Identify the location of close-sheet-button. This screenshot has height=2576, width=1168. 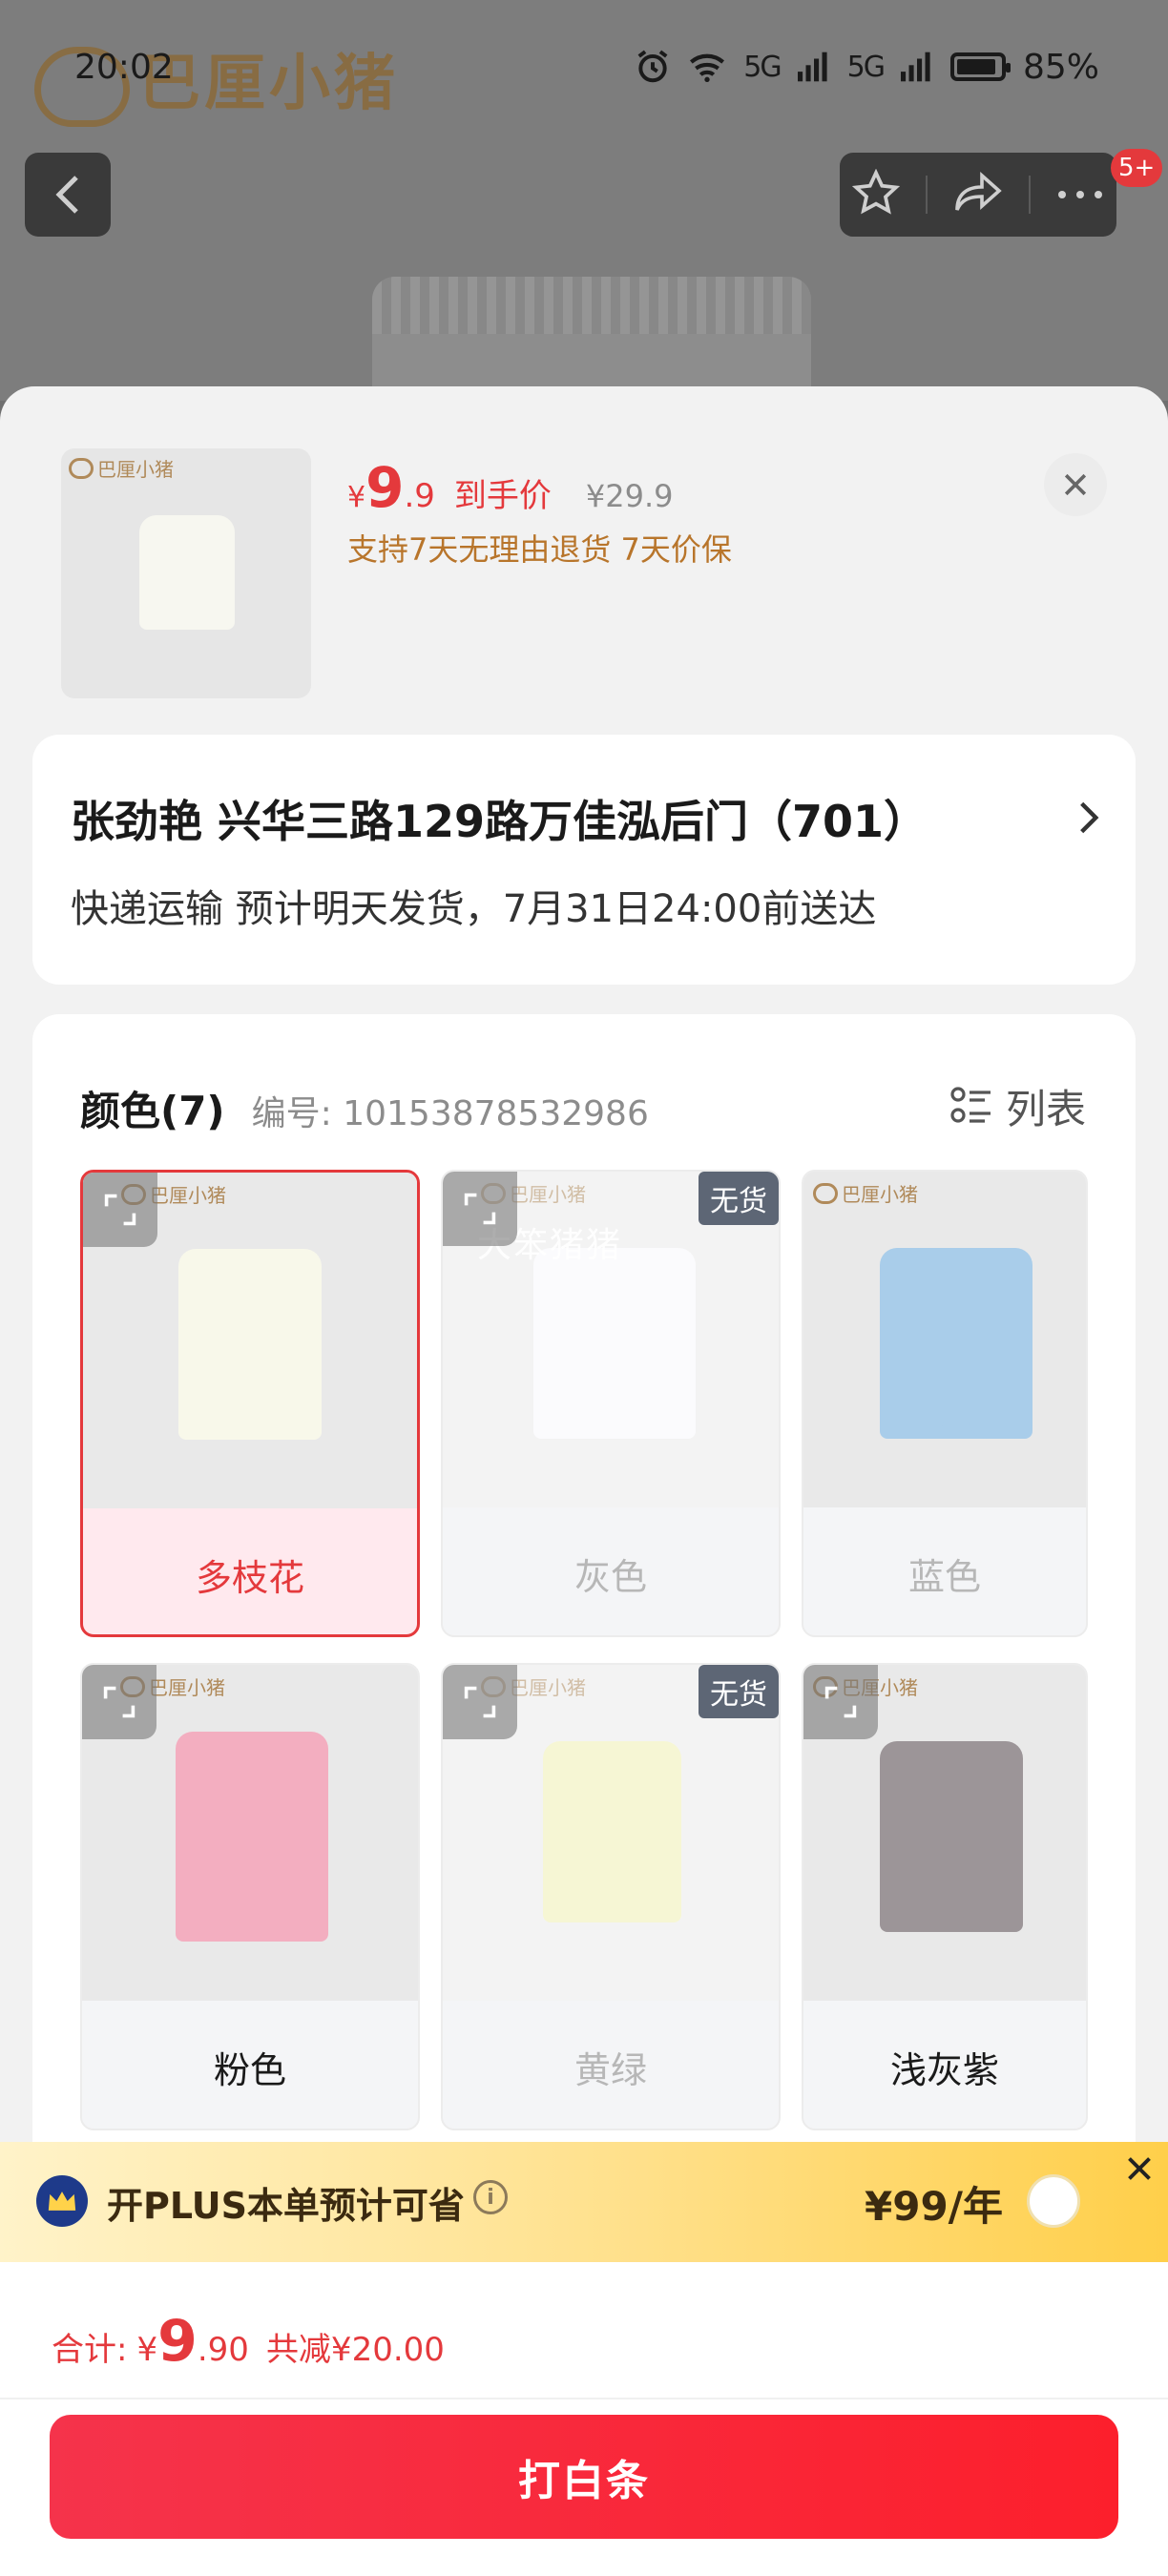
(1075, 484).